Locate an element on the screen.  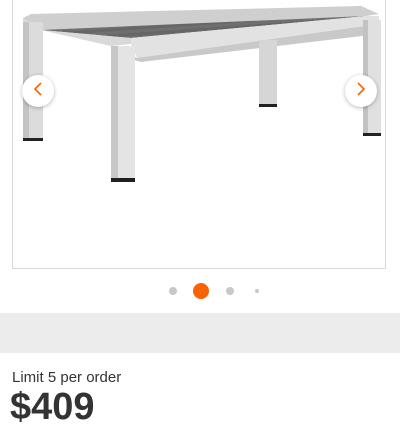
previous-image-button is located at coordinates (38, 91).